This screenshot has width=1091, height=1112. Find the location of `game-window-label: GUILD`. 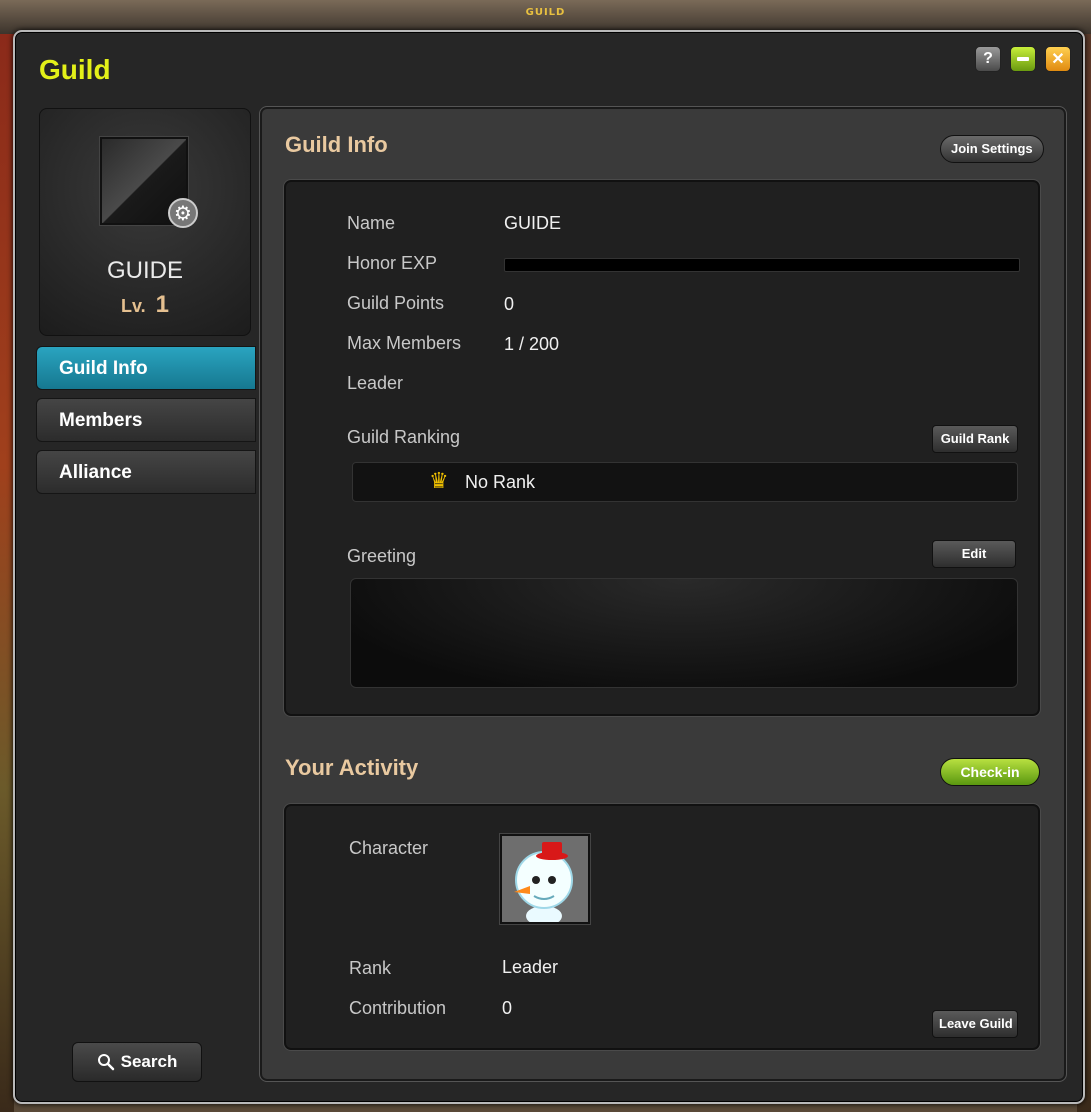

game-window-label: GUILD is located at coordinates (545, 12).